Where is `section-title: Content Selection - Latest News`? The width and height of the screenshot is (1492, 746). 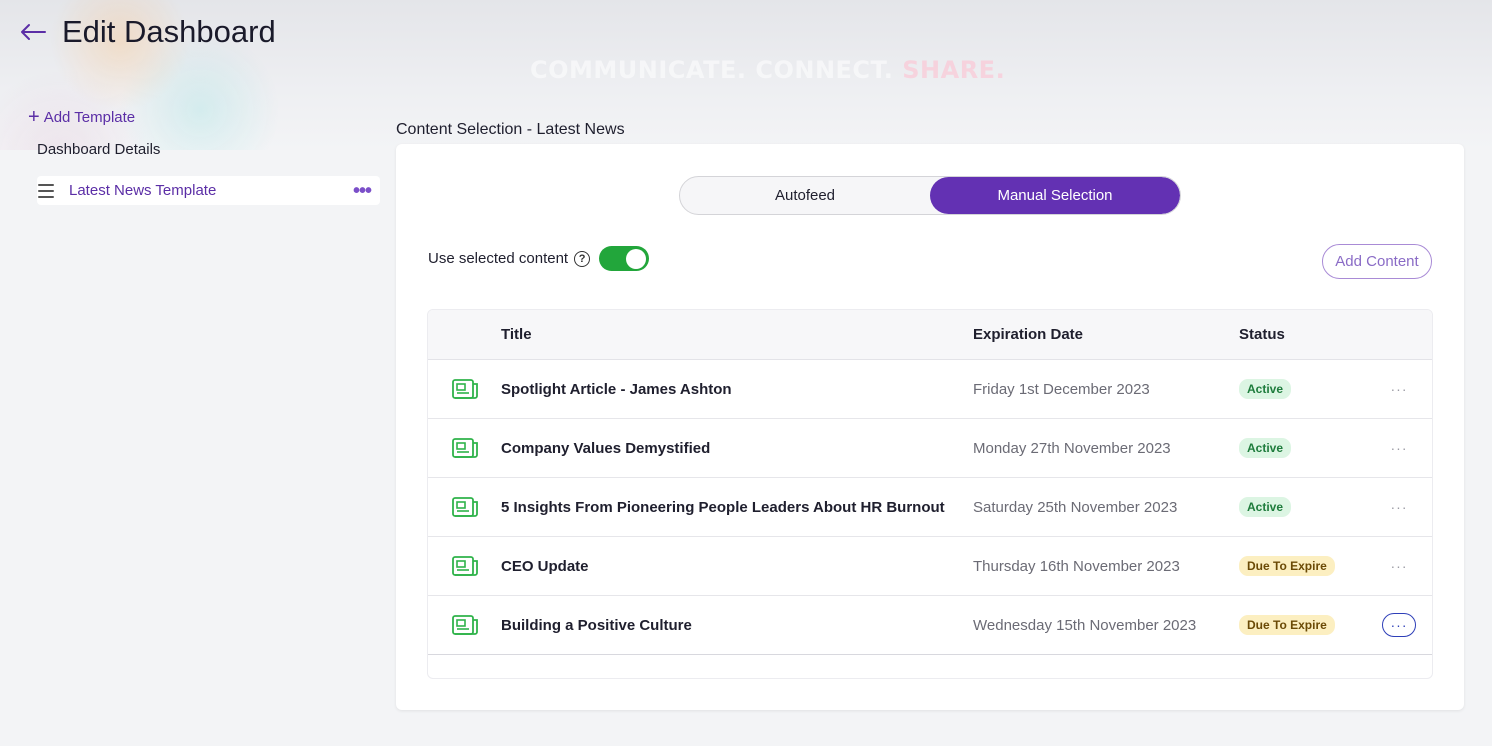 section-title: Content Selection - Latest News is located at coordinates (510, 129).